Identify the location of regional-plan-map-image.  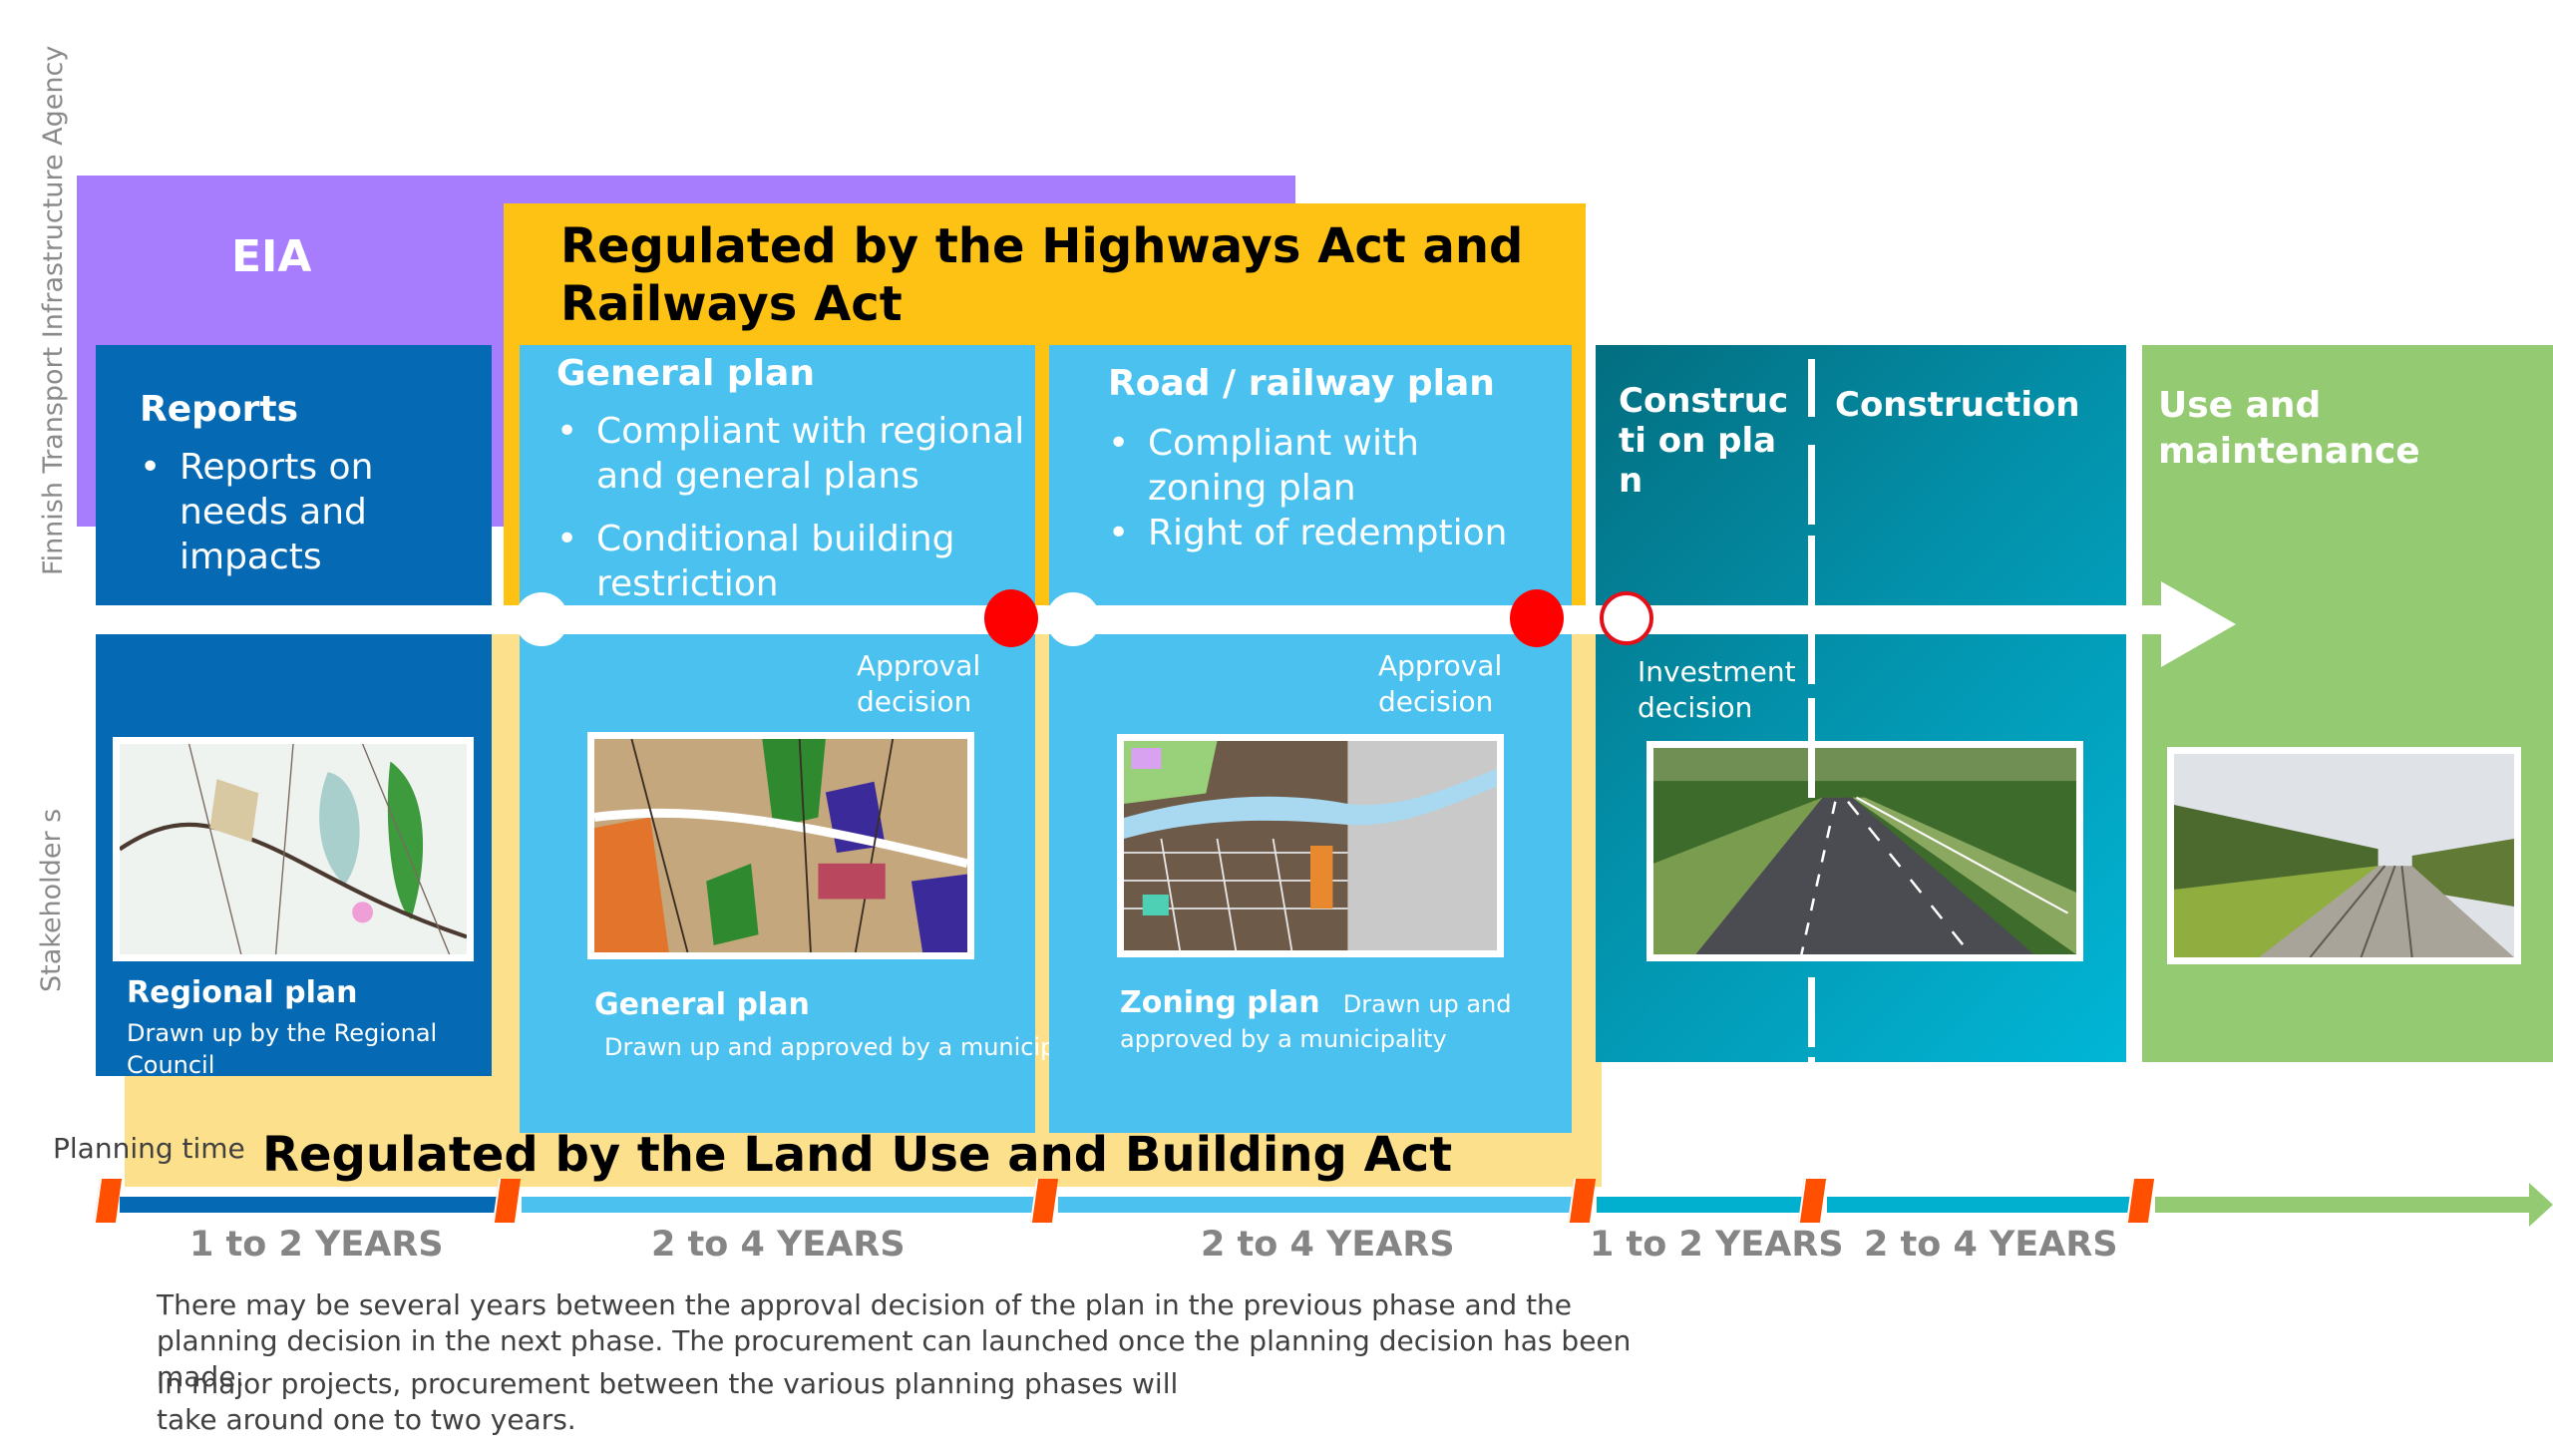
(293, 849).